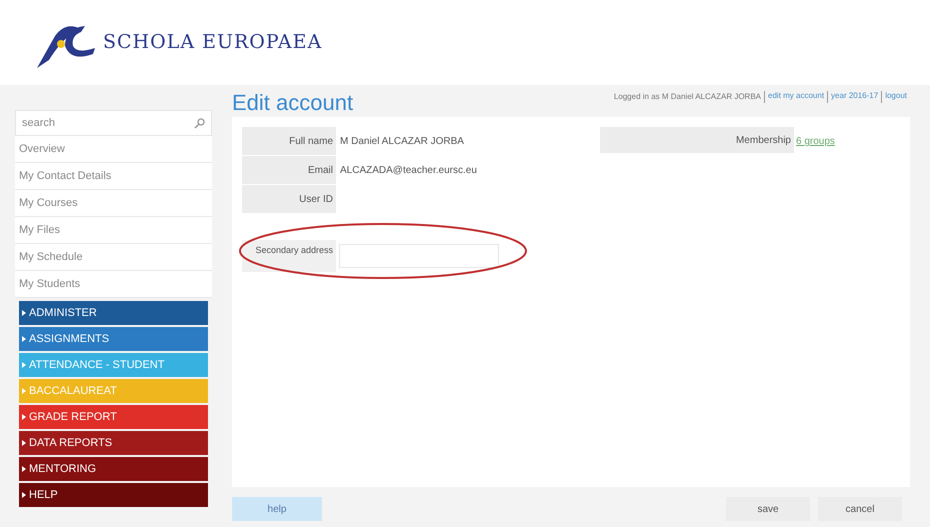  Describe the element at coordinates (895, 97) in the screenshot. I see `header-link: logout` at that location.